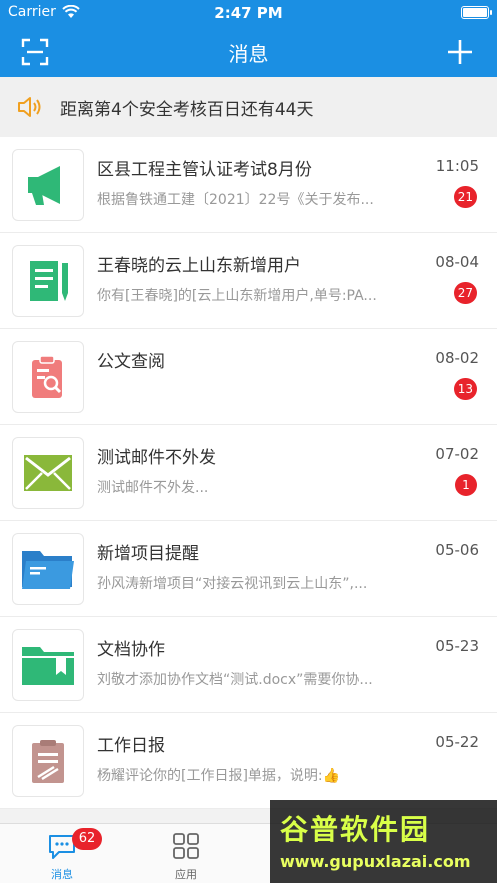 Image resolution: width=497 pixels, height=883 pixels. Describe the element at coordinates (248, 761) in the screenshot. I see `list-item: 工作日报 杨耀评论你的[工作日报]单据，说明:👍 05-22` at that location.